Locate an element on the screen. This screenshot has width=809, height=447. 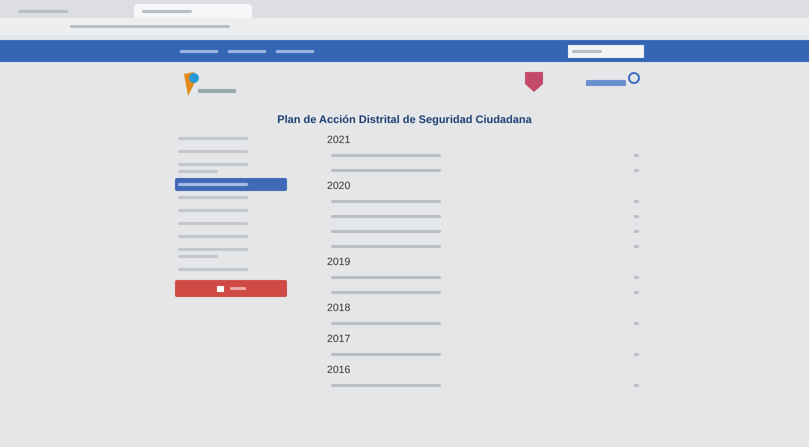
year-heading: 2017 is located at coordinates (339, 339).